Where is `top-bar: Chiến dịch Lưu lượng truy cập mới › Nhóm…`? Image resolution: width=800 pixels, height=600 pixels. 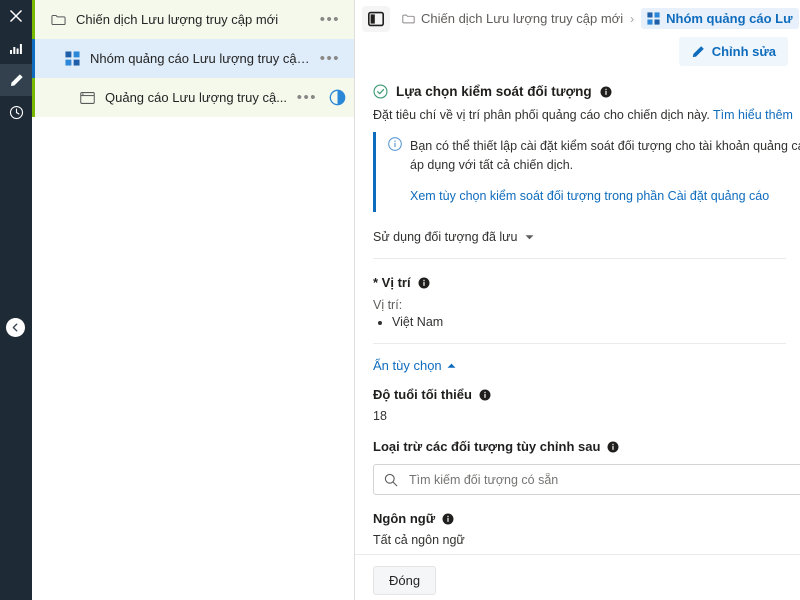 top-bar: Chiến dịch Lưu lượng truy cập mới › Nhóm… is located at coordinates (577, 18).